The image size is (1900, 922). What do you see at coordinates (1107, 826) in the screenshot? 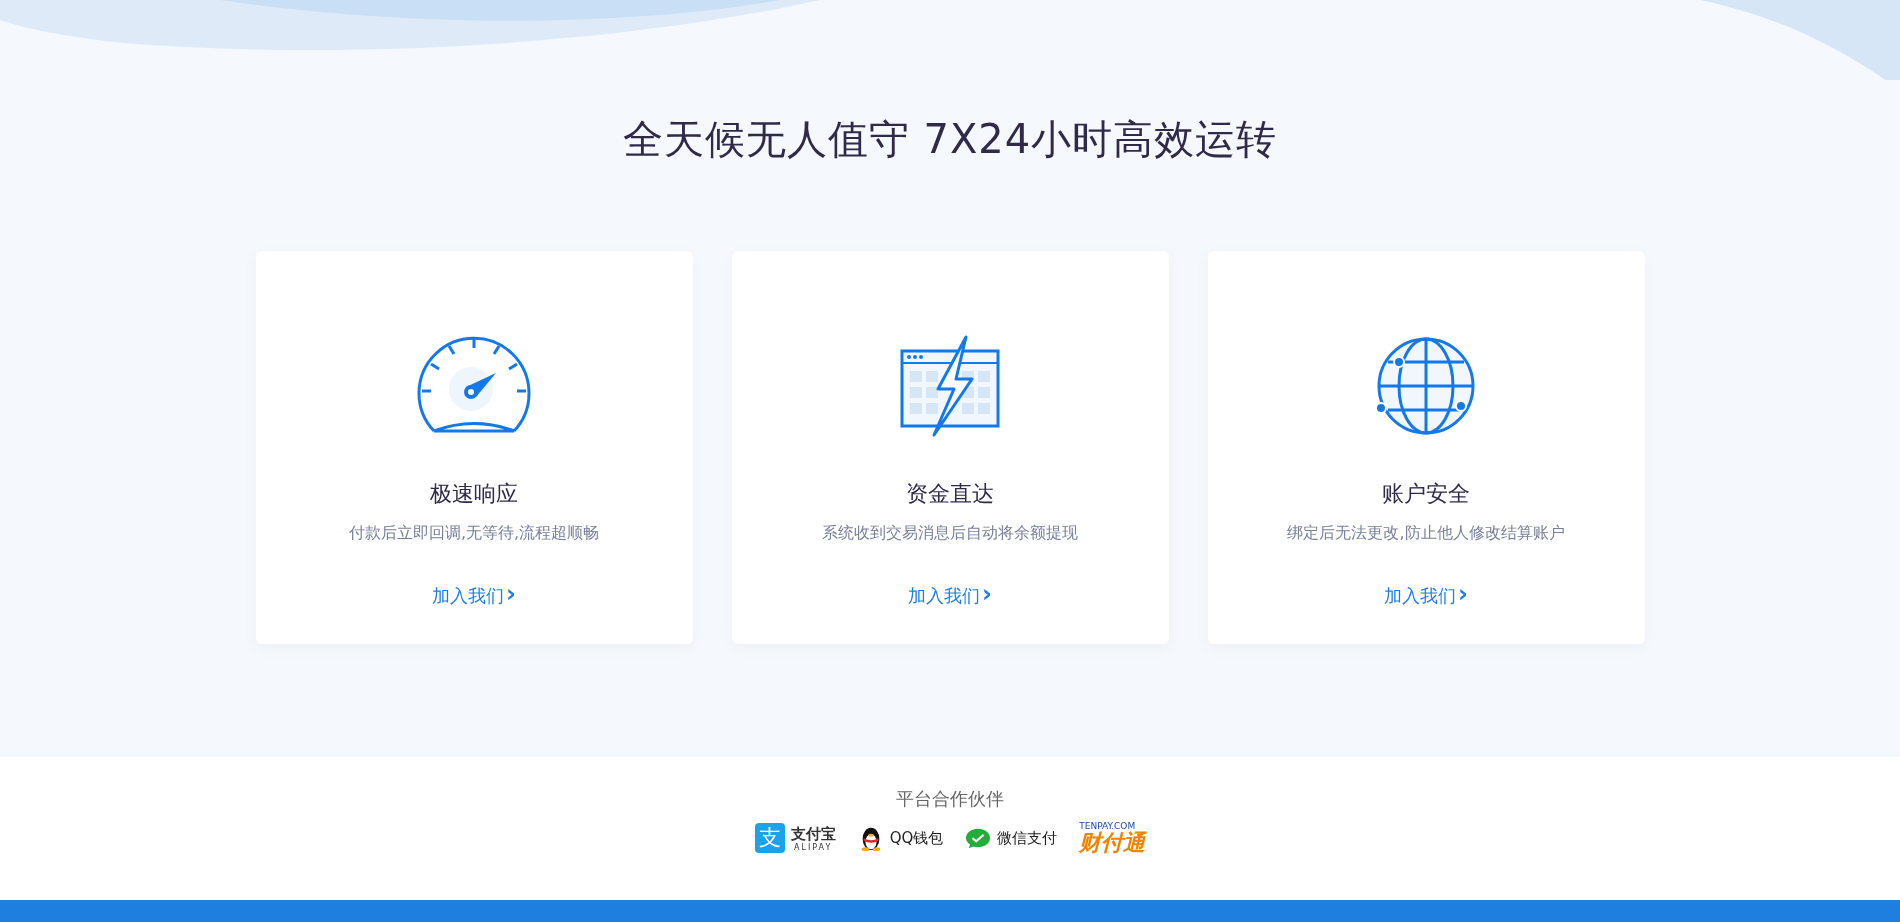
I see `partner-subtitle: TENPAY.COM` at bounding box center [1107, 826].